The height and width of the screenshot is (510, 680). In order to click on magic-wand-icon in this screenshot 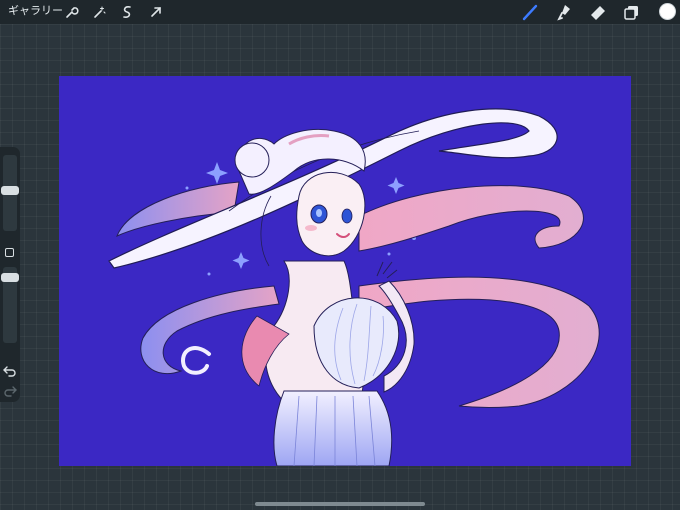, I will do `click(99, 12)`.